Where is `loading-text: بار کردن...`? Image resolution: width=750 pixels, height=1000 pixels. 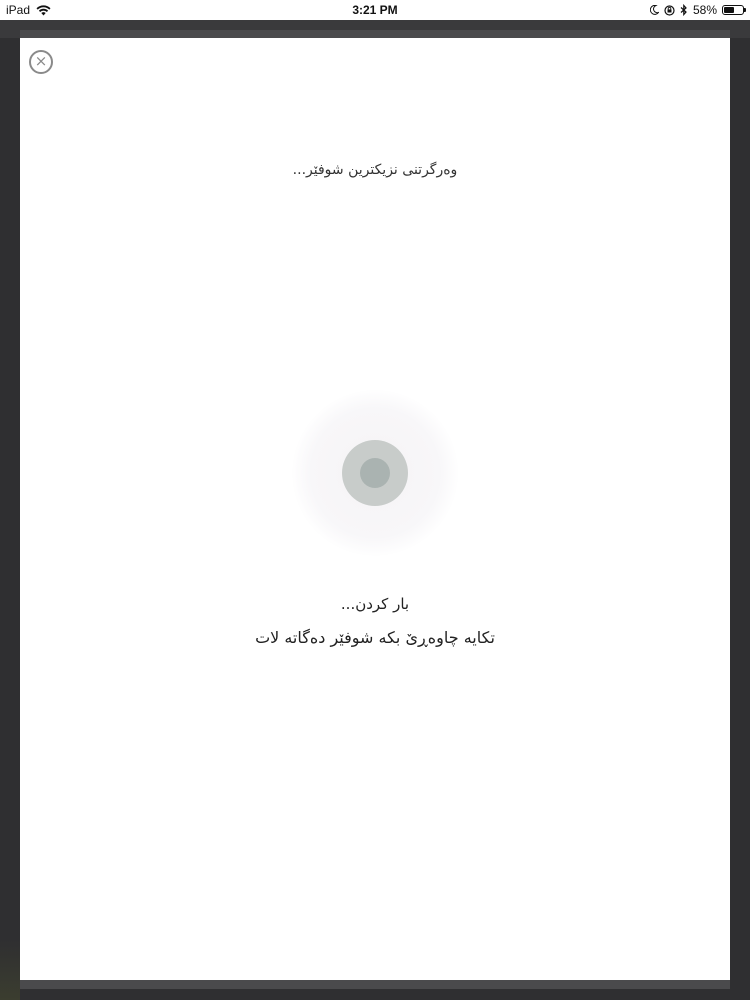
loading-text: بار کردن... is located at coordinates (375, 604).